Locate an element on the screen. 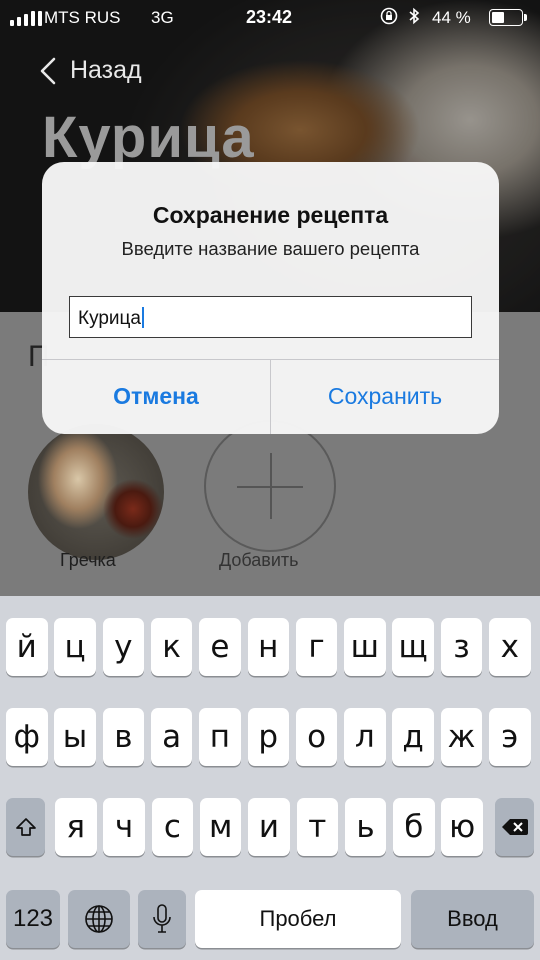  shift-icon is located at coordinates (25, 827).